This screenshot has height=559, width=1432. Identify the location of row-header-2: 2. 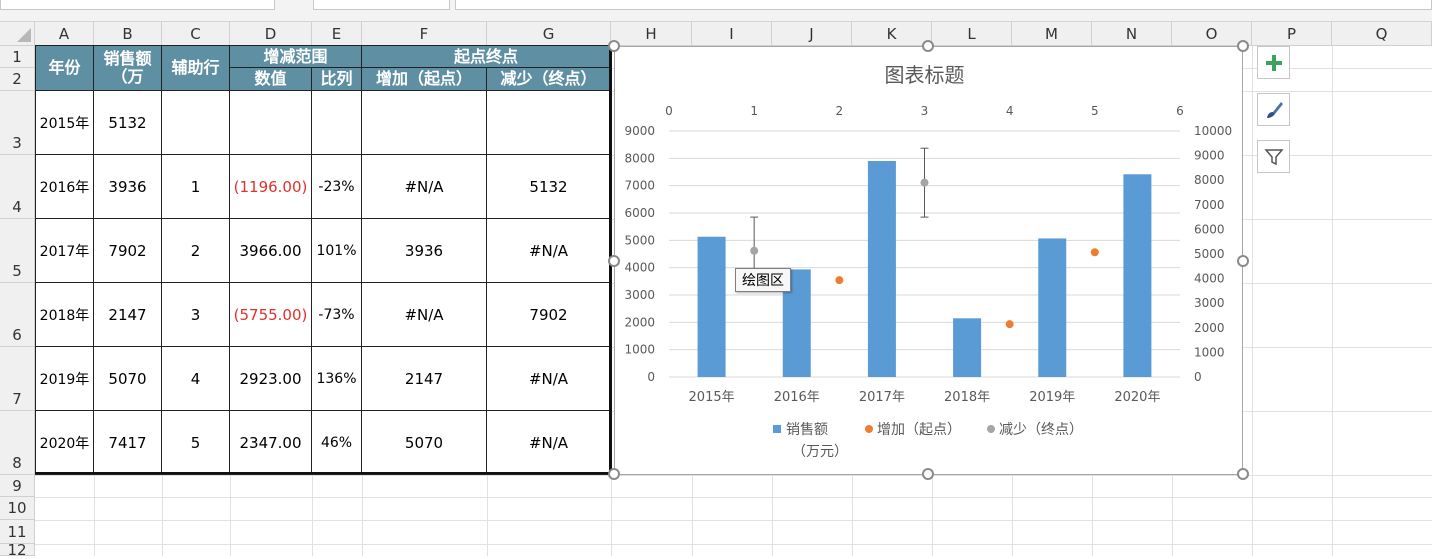
(17, 79).